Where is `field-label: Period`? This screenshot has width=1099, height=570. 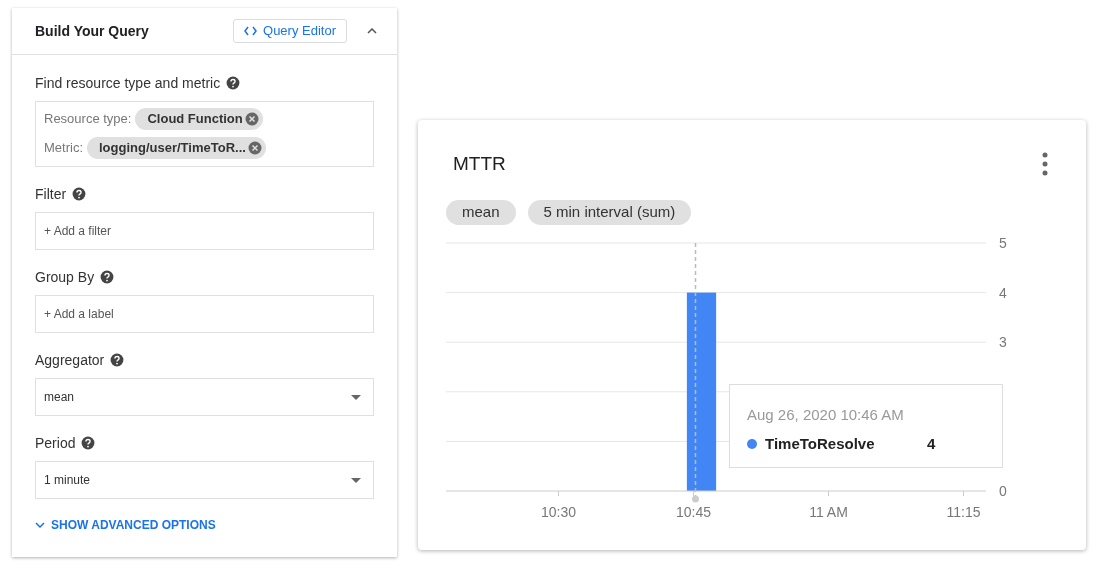 field-label: Period is located at coordinates (55, 443).